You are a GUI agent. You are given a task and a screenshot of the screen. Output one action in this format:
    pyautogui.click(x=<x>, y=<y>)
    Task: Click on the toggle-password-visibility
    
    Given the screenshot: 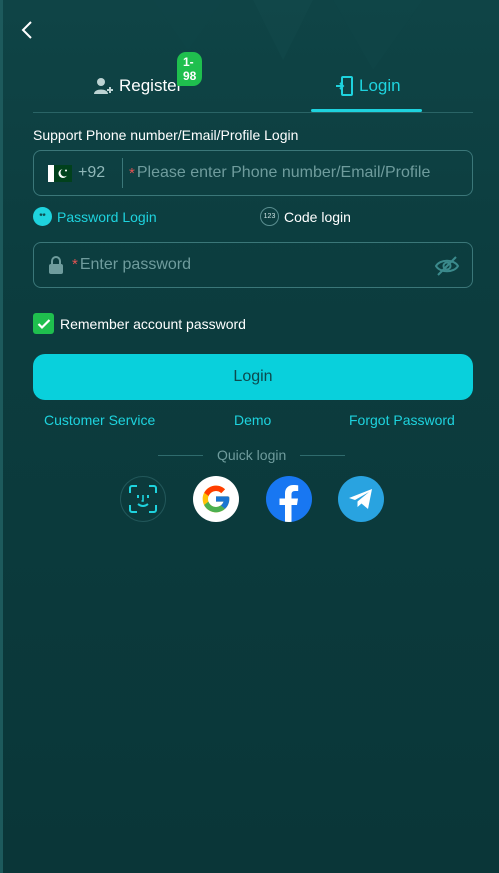 What is the action you would take?
    pyautogui.click(x=447, y=266)
    